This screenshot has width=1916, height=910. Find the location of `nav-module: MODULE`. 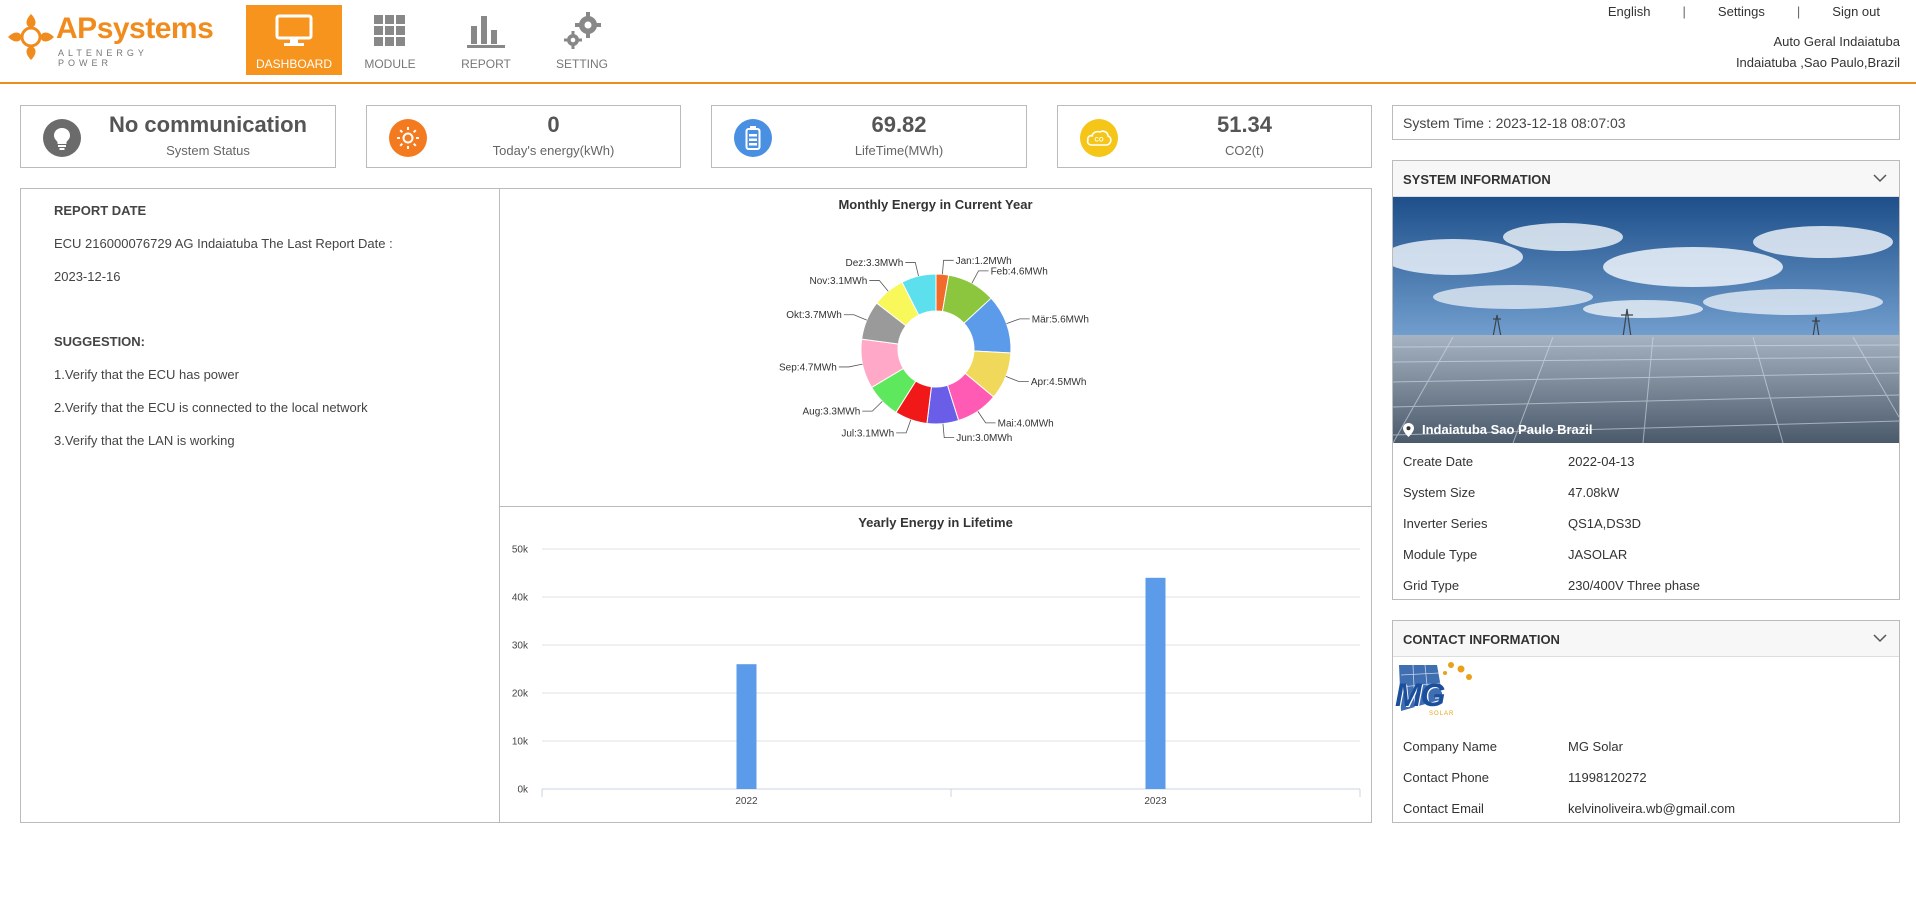

nav-module: MODULE is located at coordinates (390, 40).